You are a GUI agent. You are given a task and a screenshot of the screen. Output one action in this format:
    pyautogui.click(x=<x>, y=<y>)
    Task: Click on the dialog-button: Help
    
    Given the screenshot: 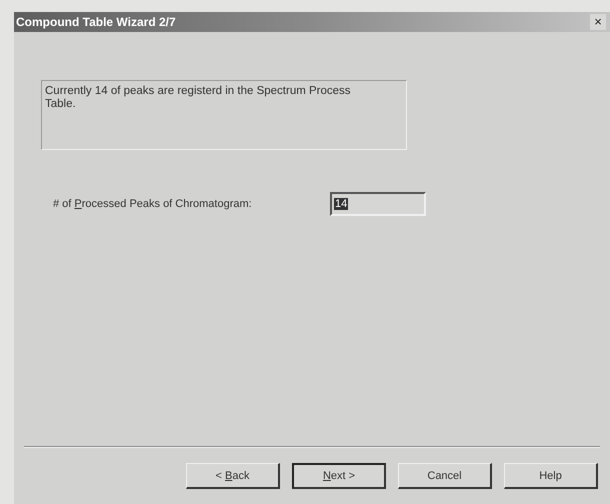 What is the action you would take?
    pyautogui.click(x=551, y=476)
    